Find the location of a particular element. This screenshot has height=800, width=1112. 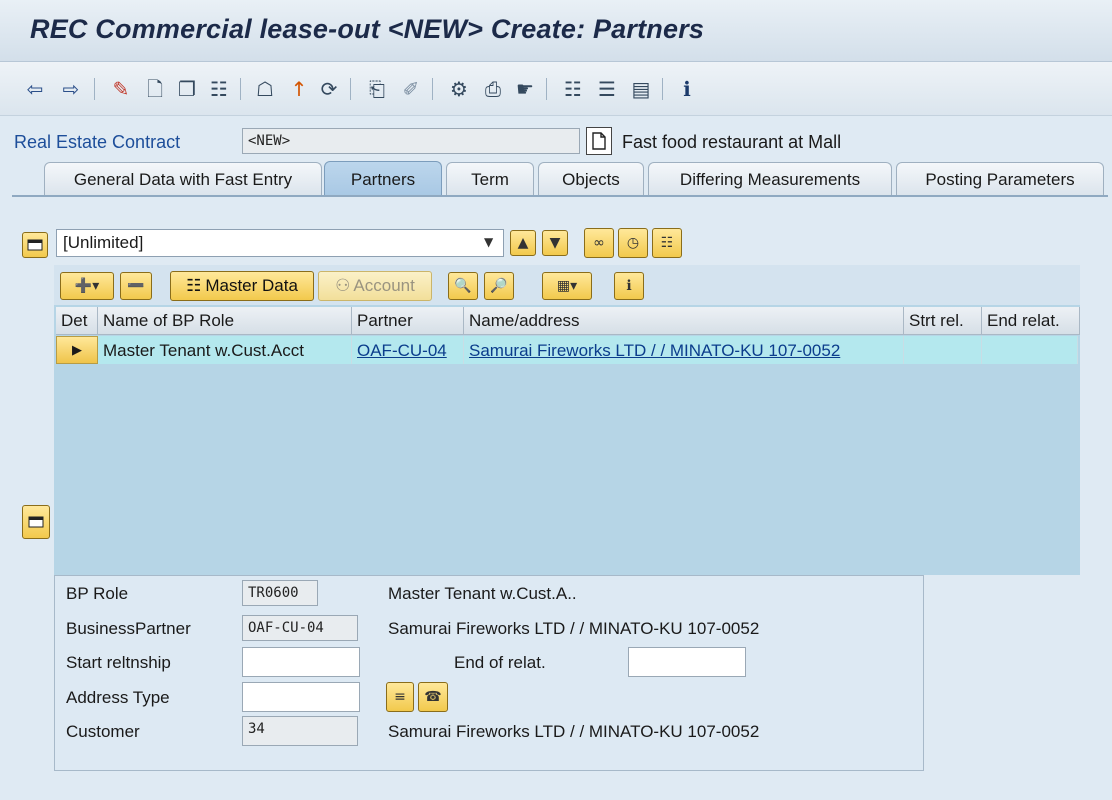

column-header-role: Name of BP Role is located at coordinates (225, 321).